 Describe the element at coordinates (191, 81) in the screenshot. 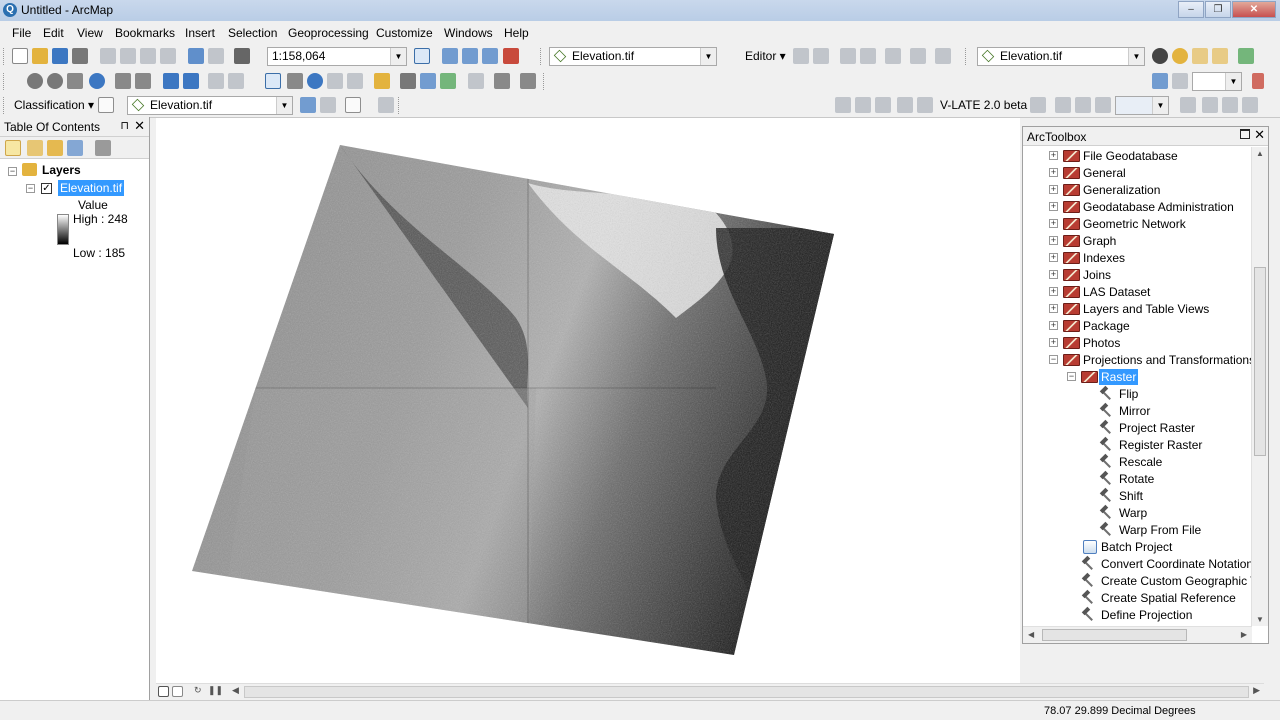

I see `go-forward-icon` at that location.